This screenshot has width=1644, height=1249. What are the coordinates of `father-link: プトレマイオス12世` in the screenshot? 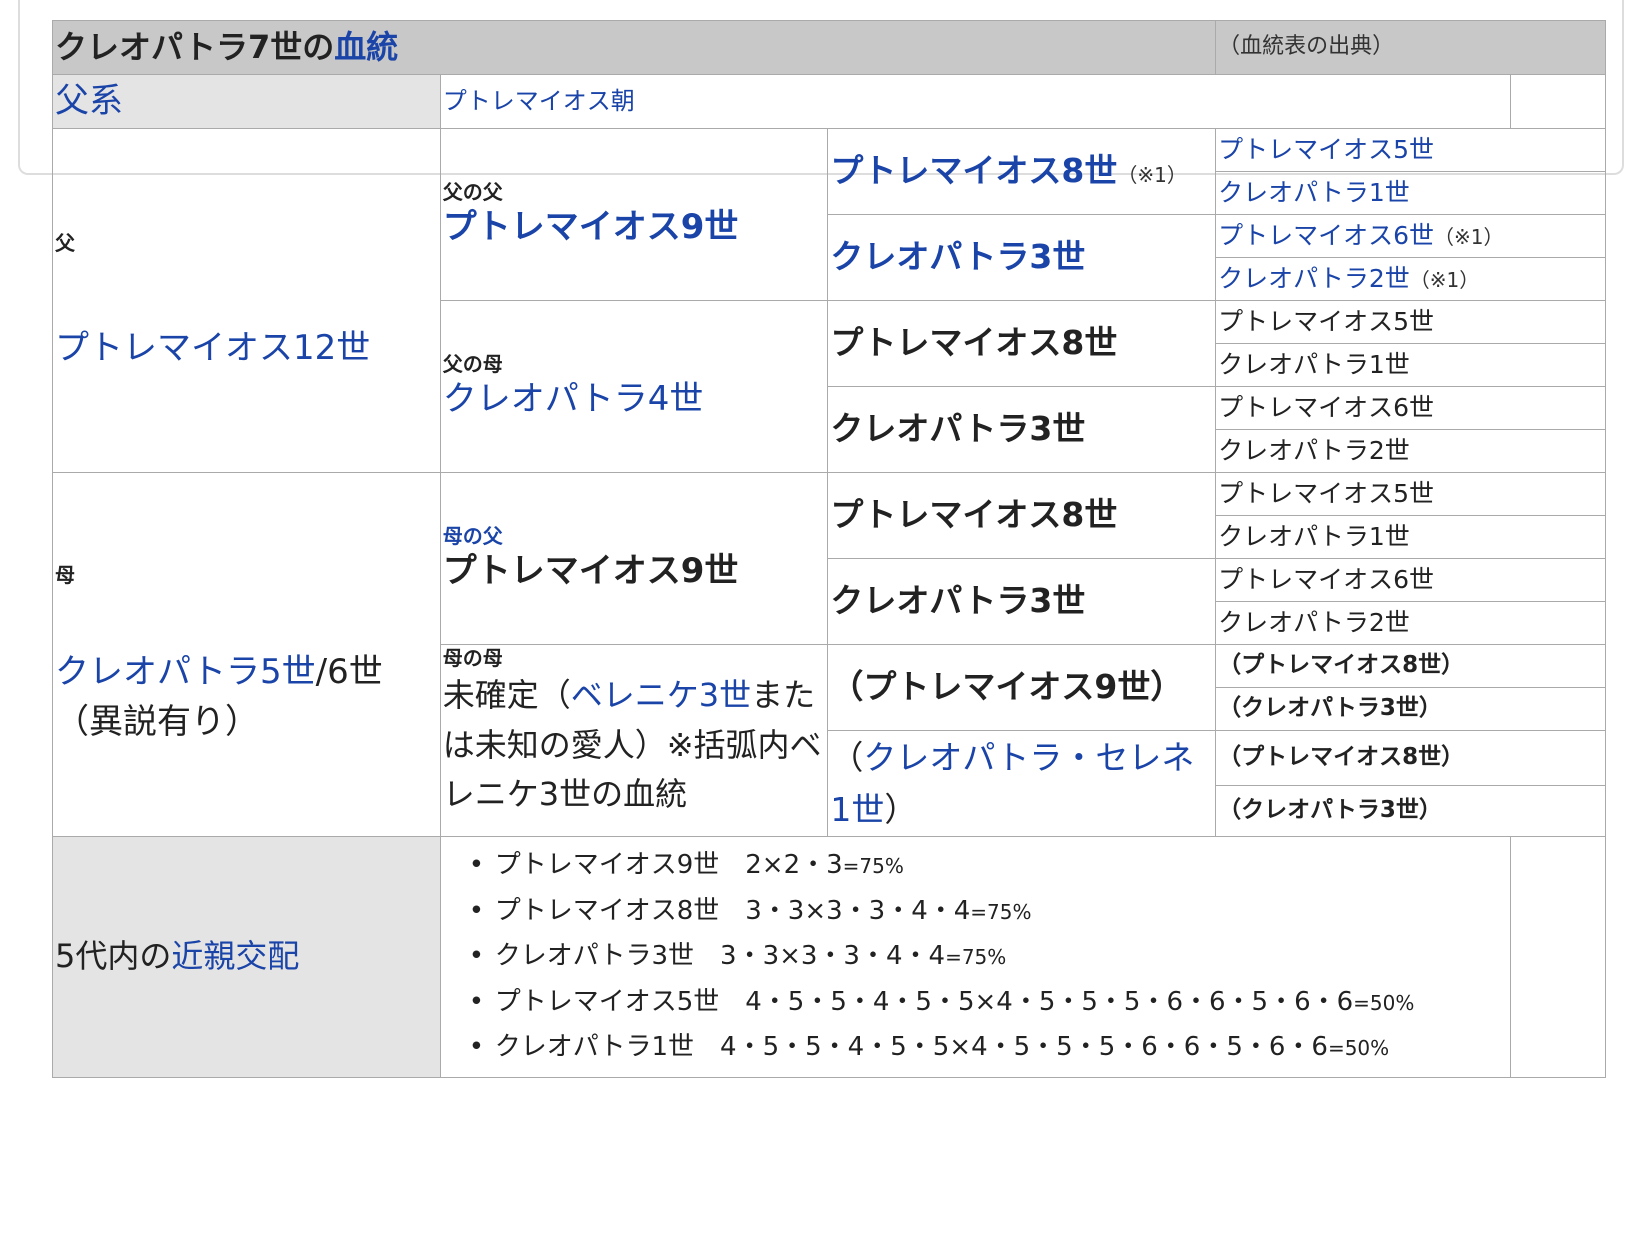 It's located at (212, 348).